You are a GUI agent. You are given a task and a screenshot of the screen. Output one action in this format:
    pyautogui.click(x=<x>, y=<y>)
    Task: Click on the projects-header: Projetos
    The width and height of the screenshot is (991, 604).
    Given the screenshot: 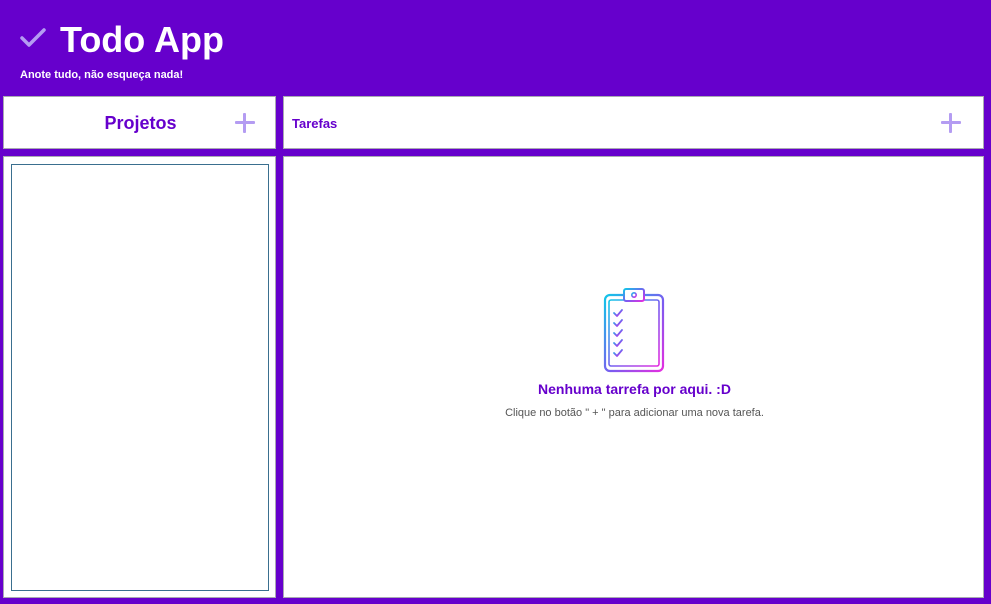 What is the action you would take?
    pyautogui.click(x=139, y=122)
    